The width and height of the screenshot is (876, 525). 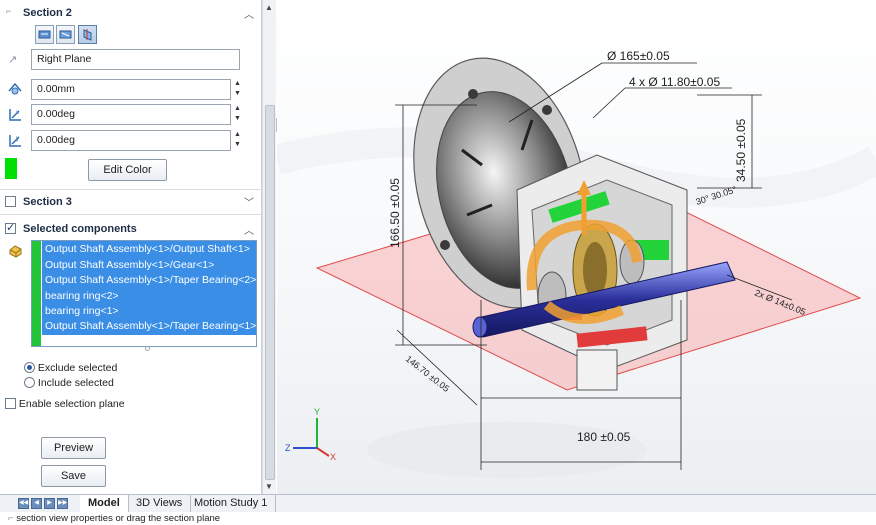 I want to click on tab-model: Model, so click(x=104, y=503).